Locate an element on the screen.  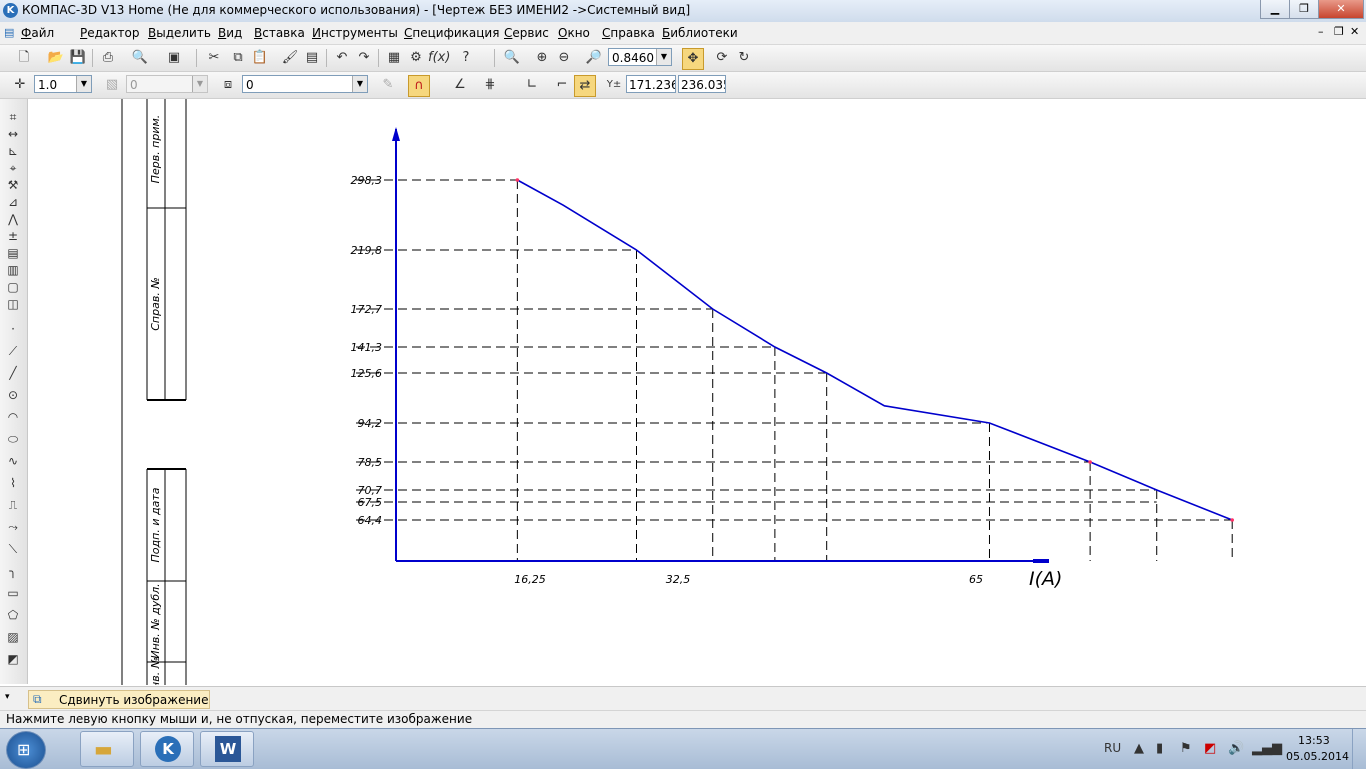
views-icon: ▢ is located at coordinates (13, 287).